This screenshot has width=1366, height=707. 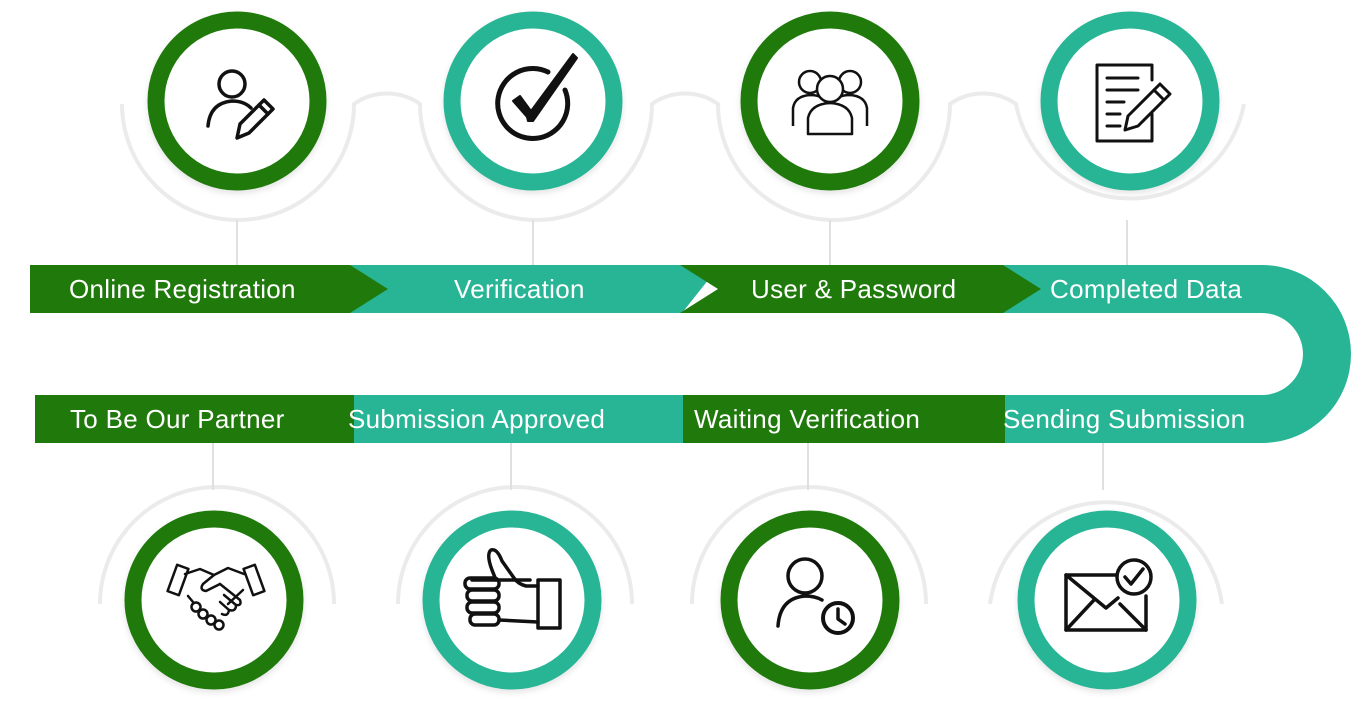 I want to click on step-label-sending-submission: Sending Submission, so click(x=1124, y=419).